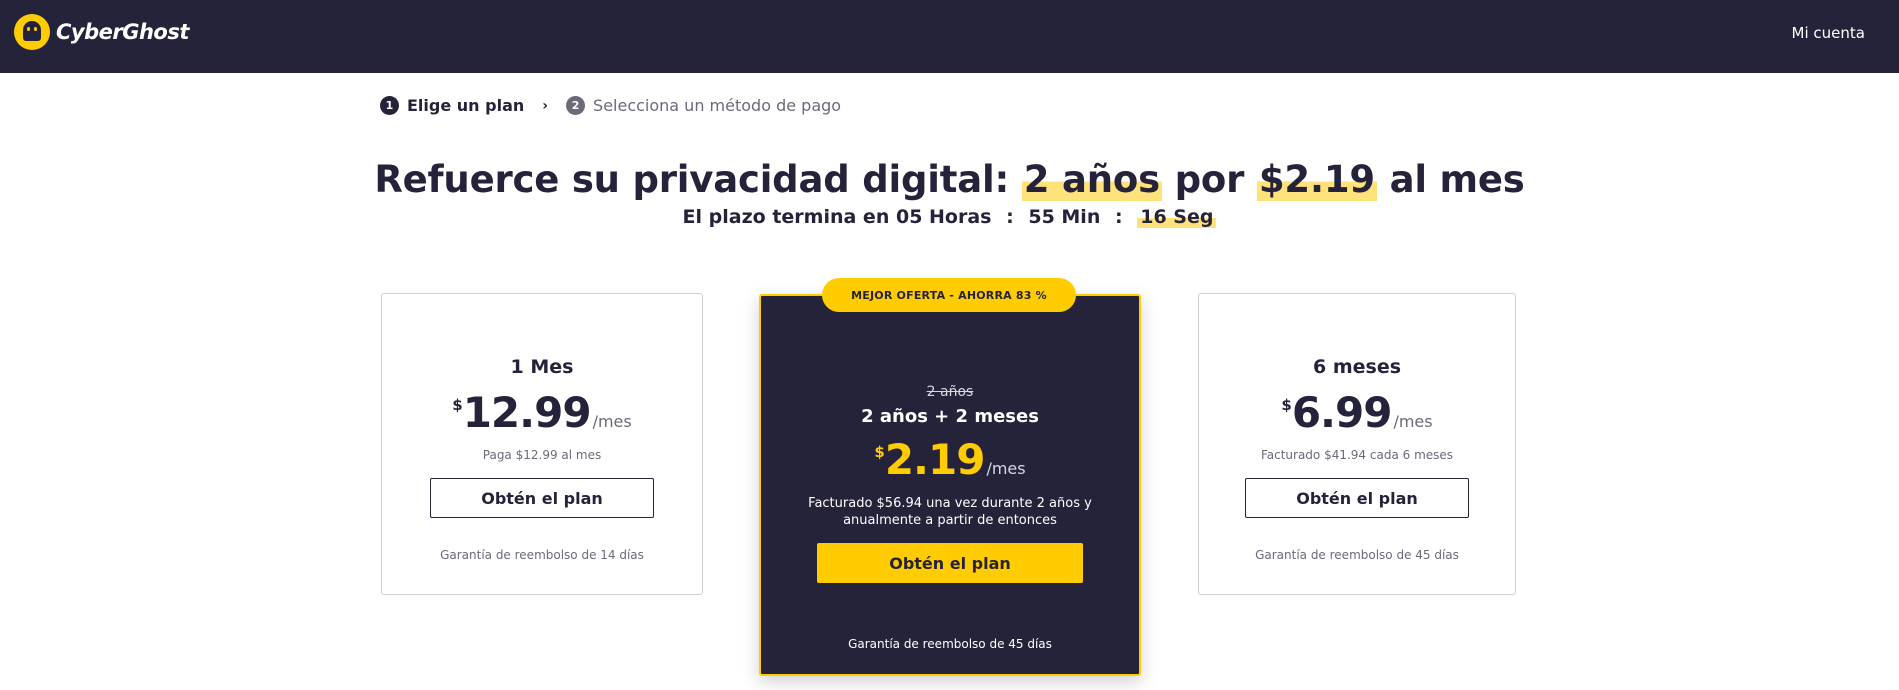  Describe the element at coordinates (935, 459) in the screenshot. I see `price-amount: 2.19` at that location.